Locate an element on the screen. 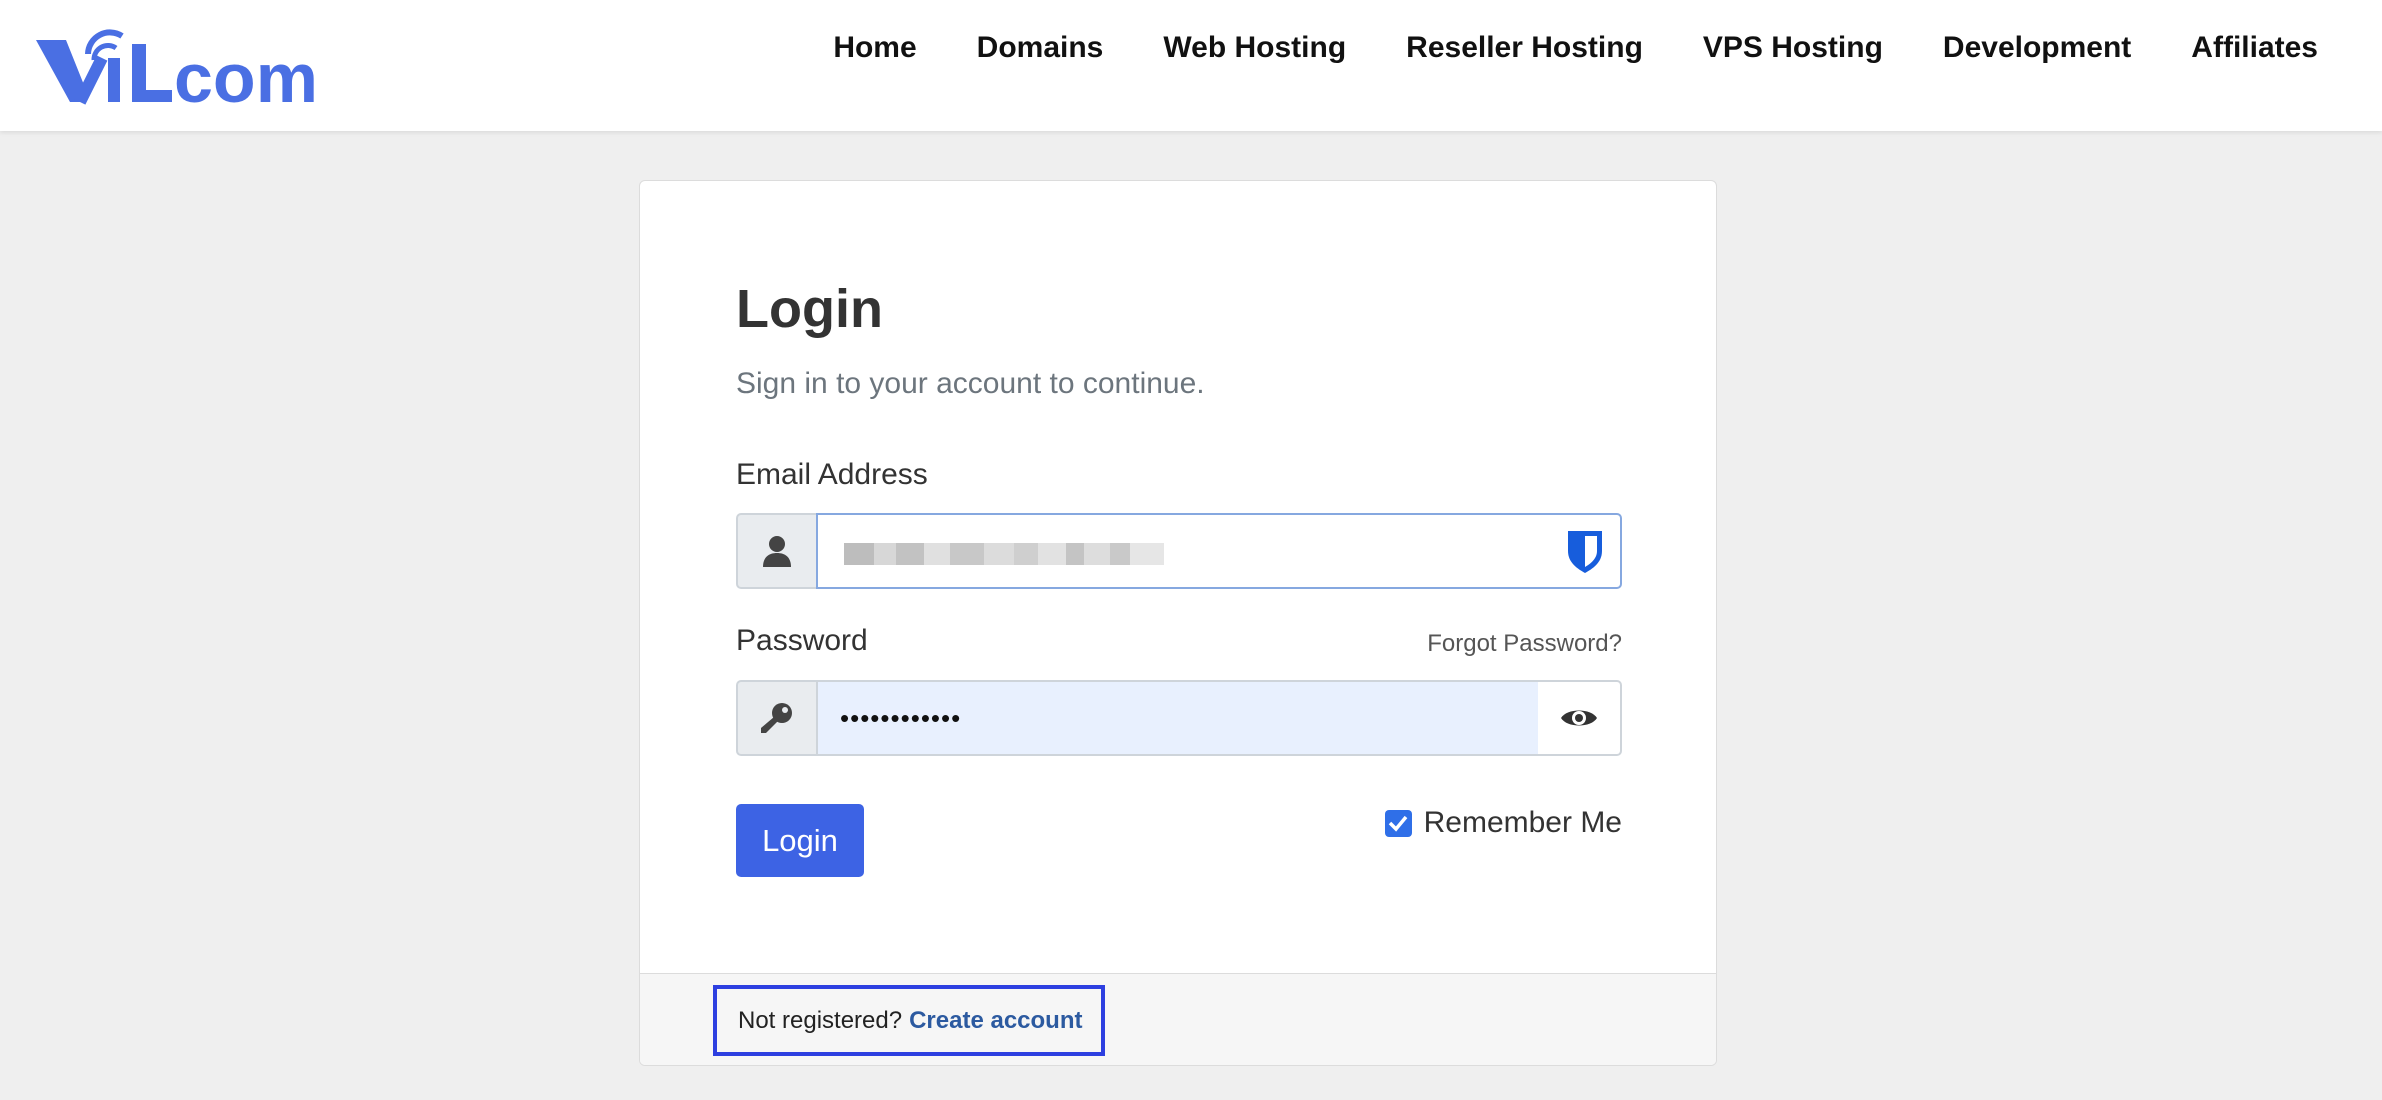  logo-graphic: com is located at coordinates (177, 73).